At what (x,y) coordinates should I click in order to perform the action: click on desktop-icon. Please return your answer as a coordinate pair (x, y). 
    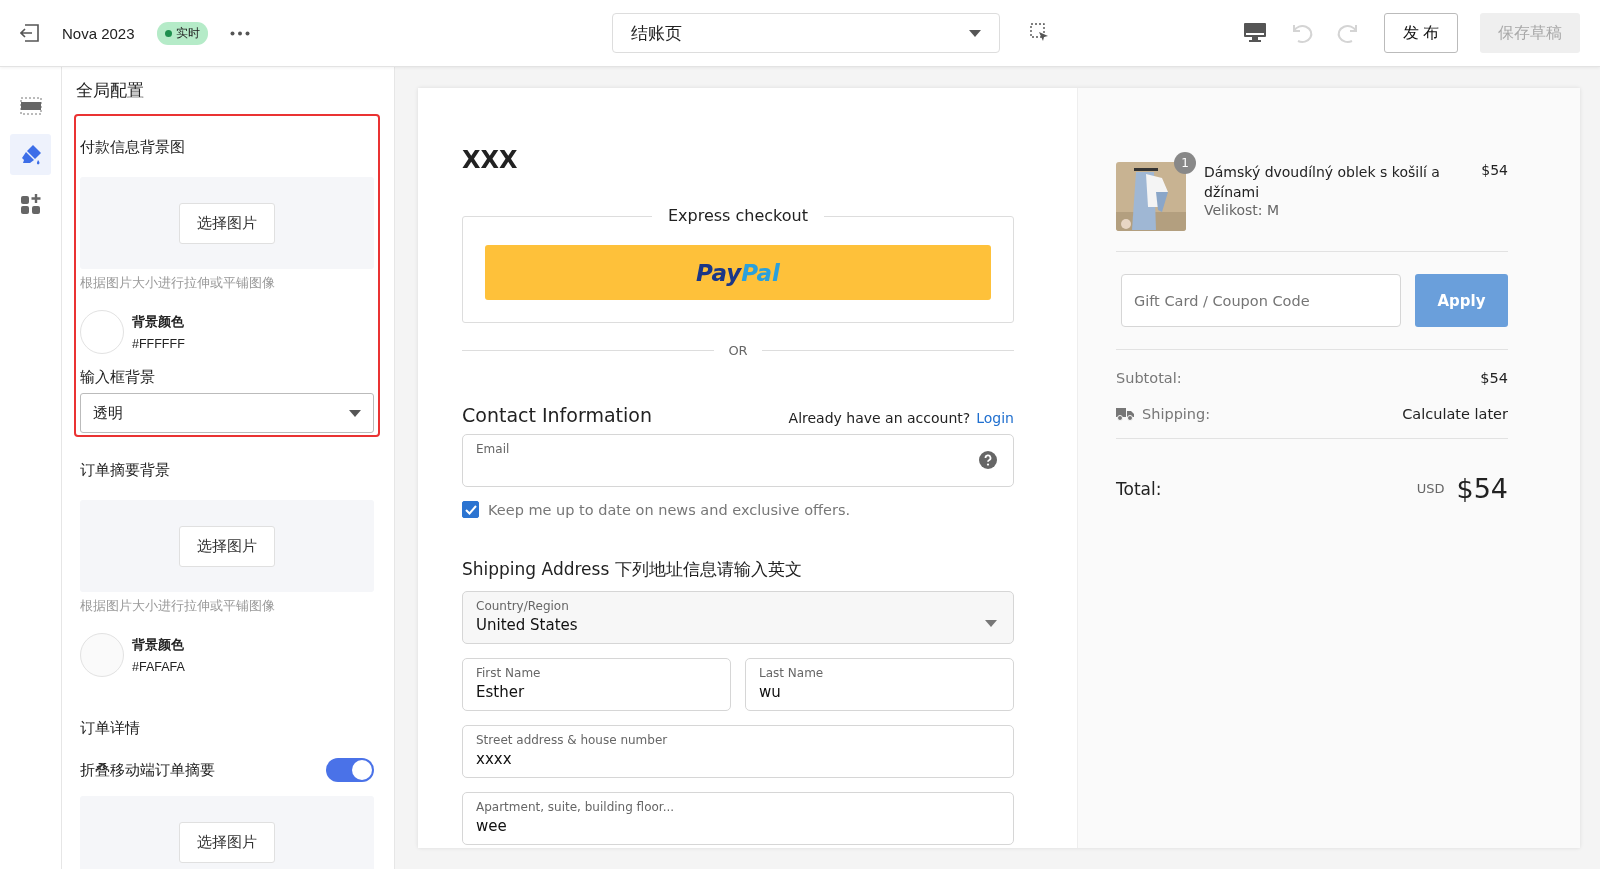
    Looking at the image, I should click on (1254, 33).